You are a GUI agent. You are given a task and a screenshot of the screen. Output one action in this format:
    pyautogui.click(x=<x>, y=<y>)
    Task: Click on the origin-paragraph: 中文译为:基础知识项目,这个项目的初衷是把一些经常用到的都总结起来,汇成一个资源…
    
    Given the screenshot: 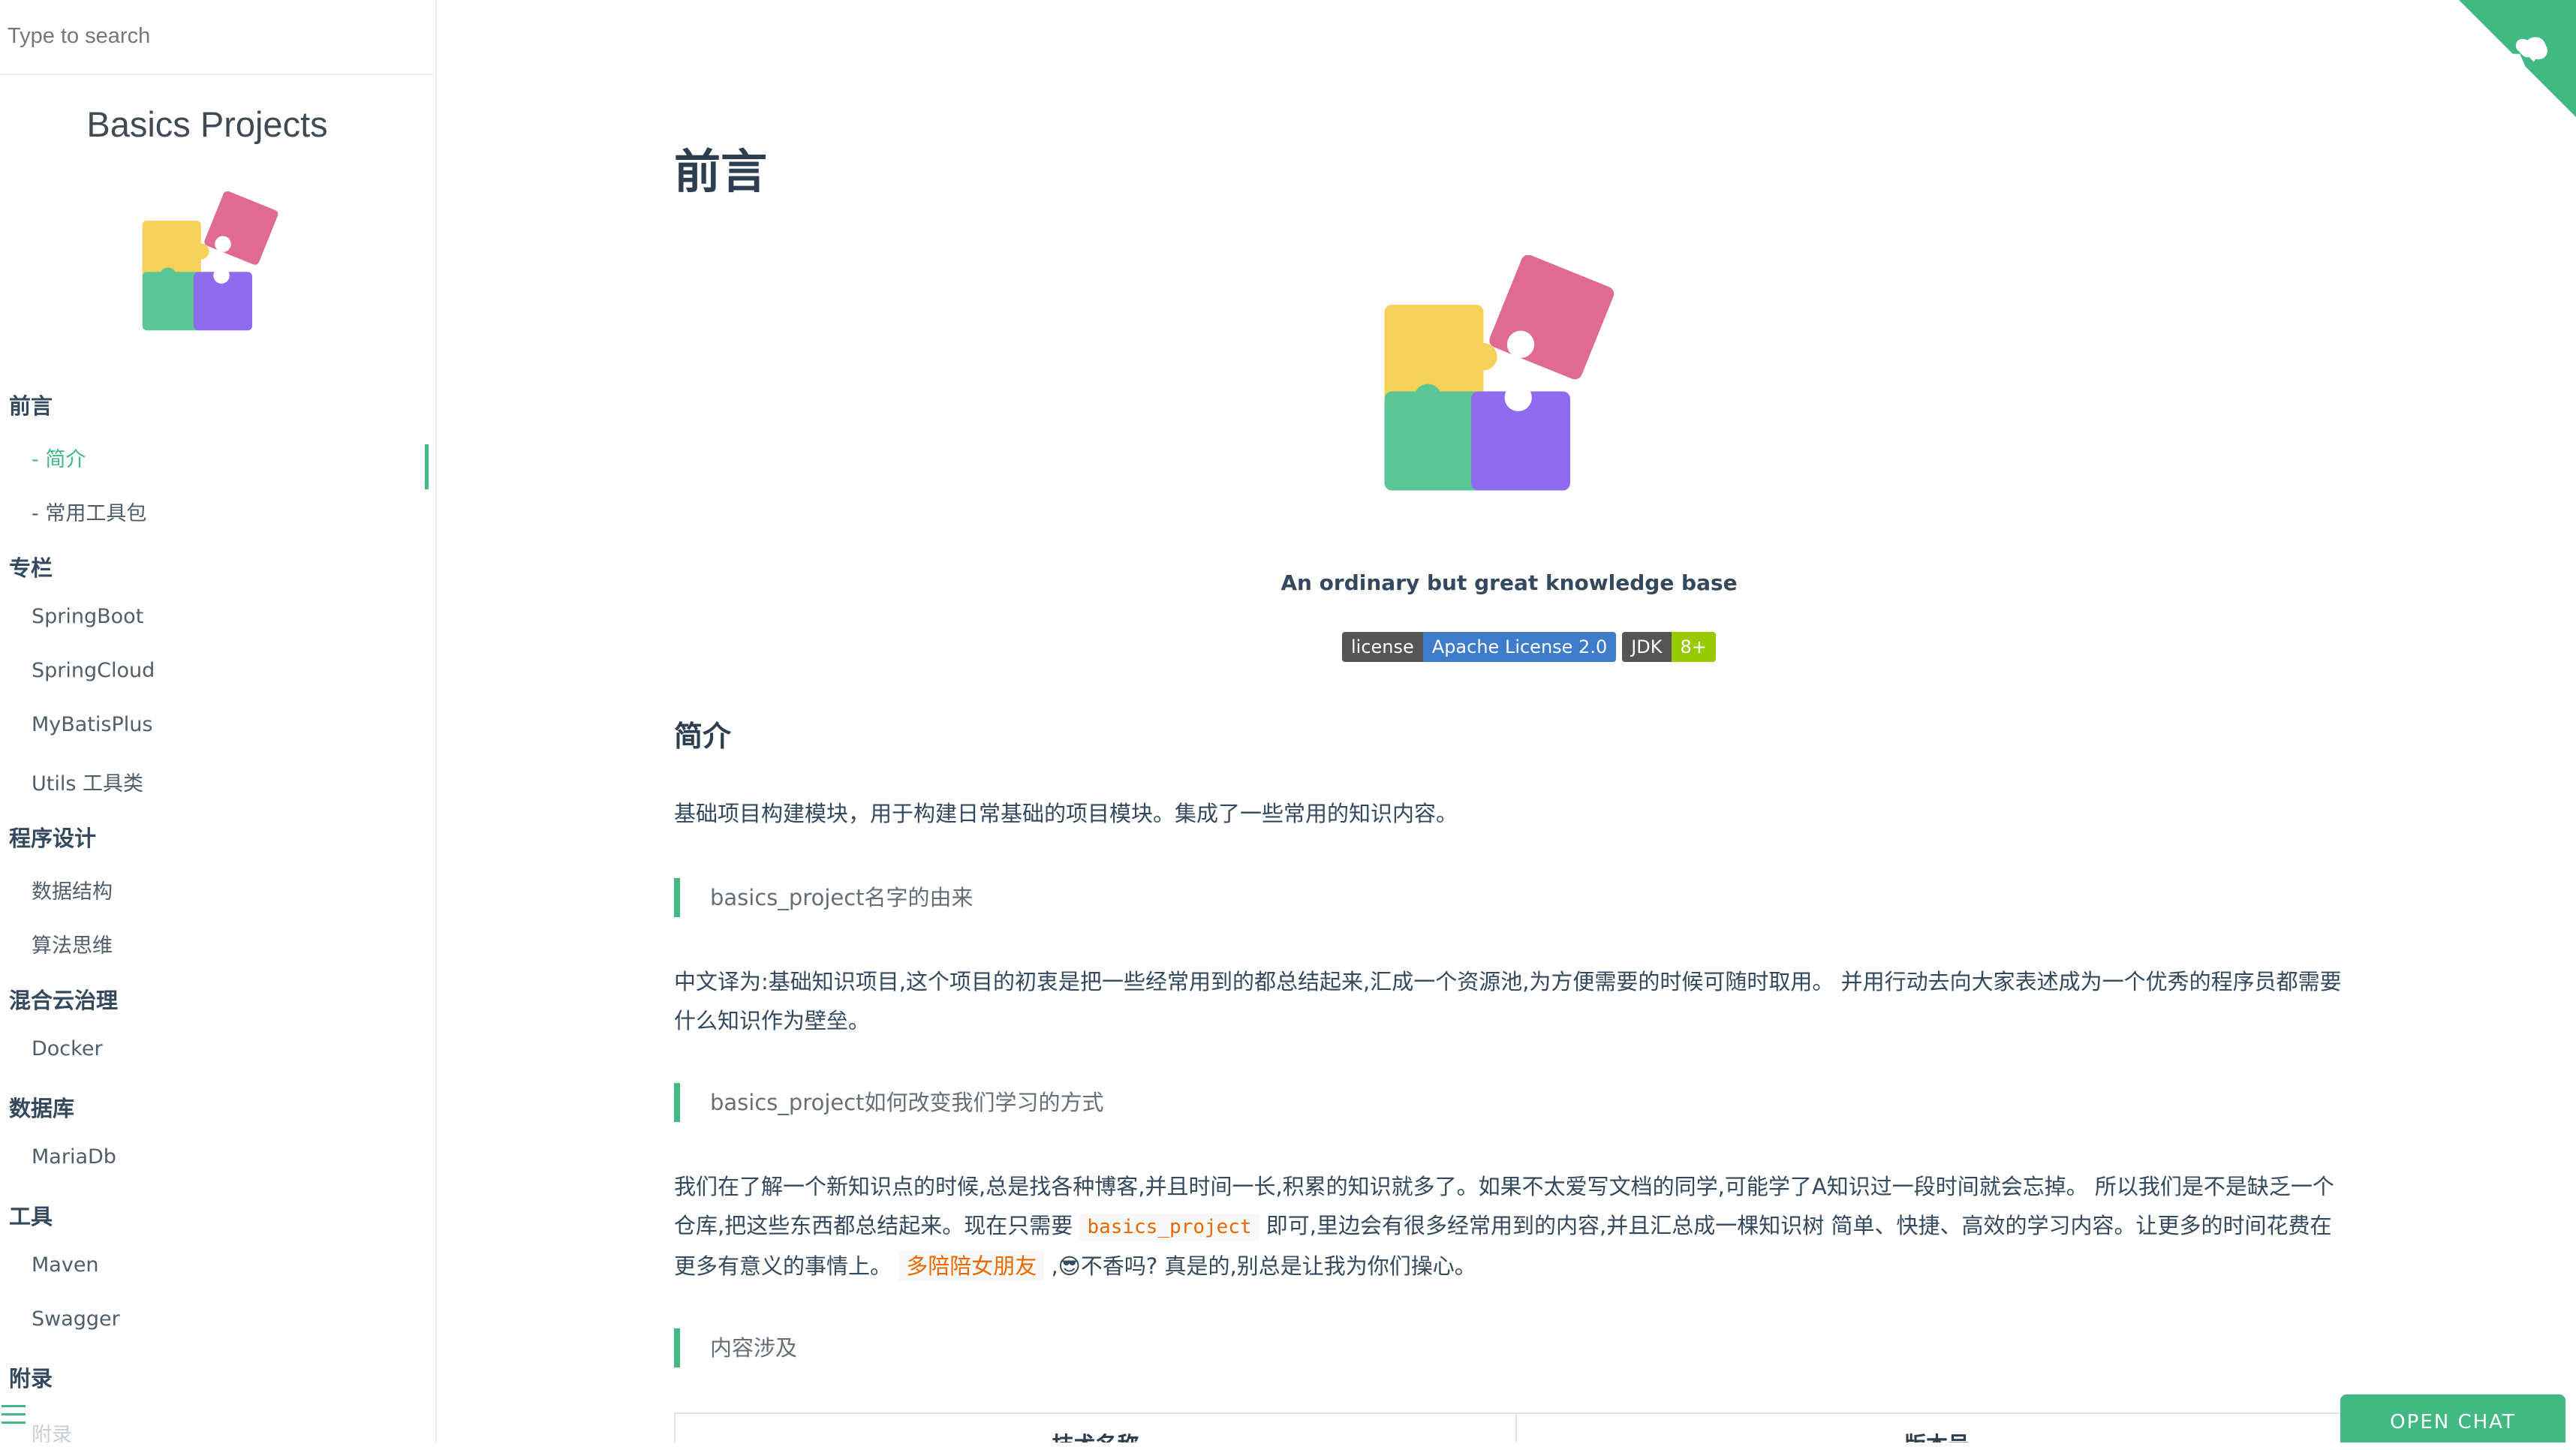 What is the action you would take?
    pyautogui.click(x=1508, y=1001)
    